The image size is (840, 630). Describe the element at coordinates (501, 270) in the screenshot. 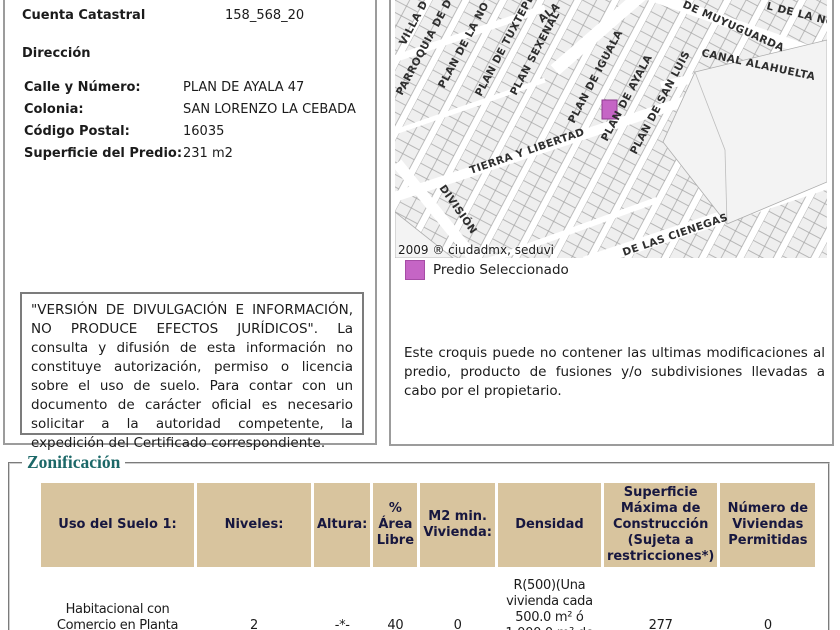

I see `legend-label: Predio Seleccionado` at that location.